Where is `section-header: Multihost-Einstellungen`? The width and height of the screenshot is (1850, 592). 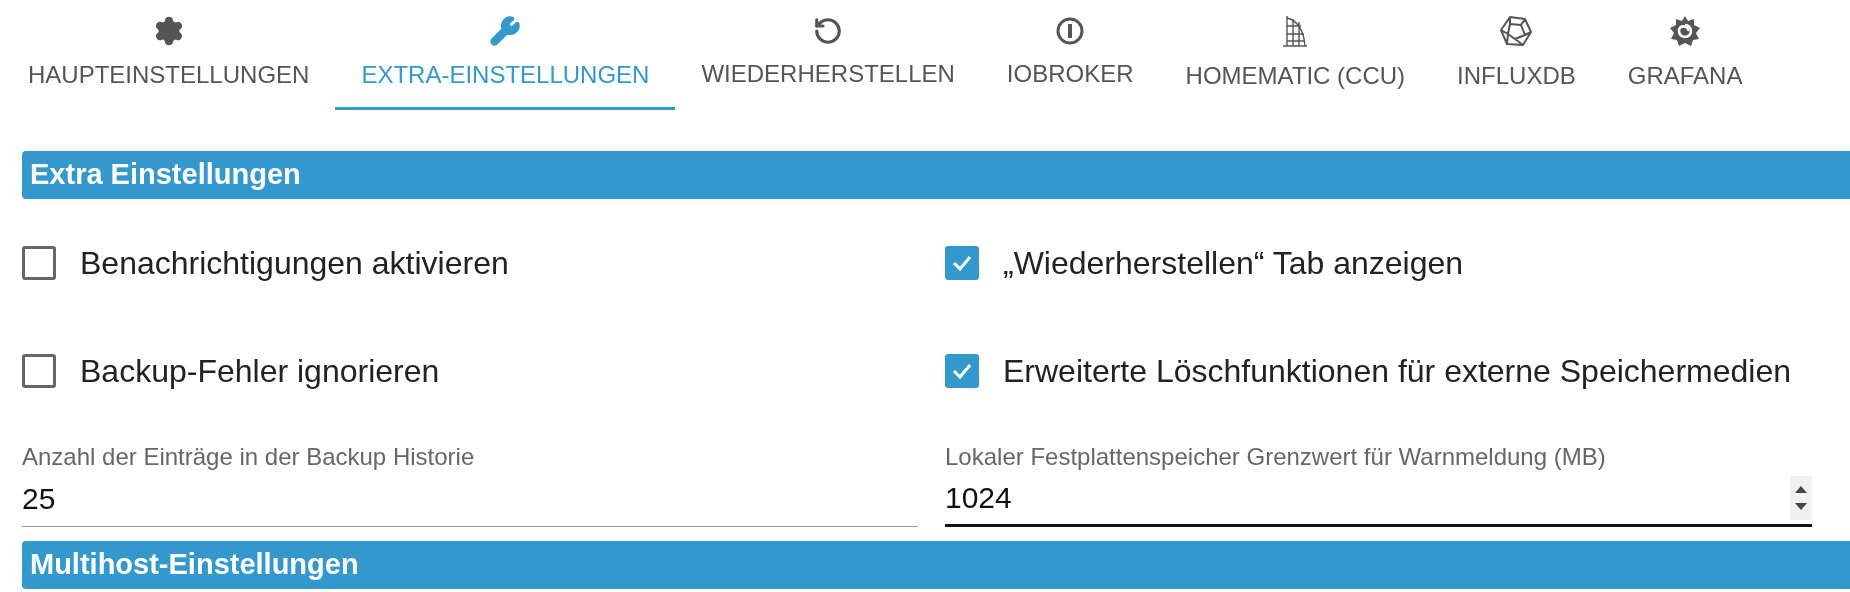
section-header: Multihost-Einstellungen is located at coordinates (936, 565).